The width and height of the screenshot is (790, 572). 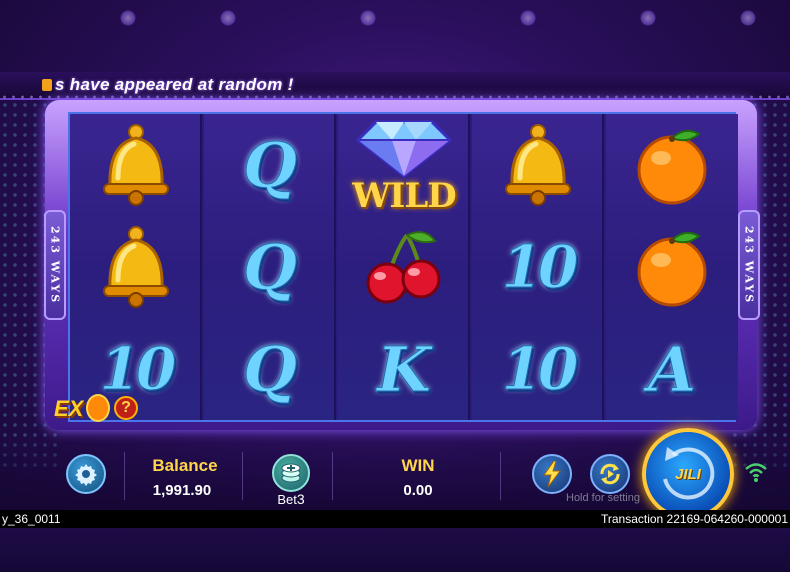 I want to click on marquee-text: s have appeared at random !, so click(x=174, y=84).